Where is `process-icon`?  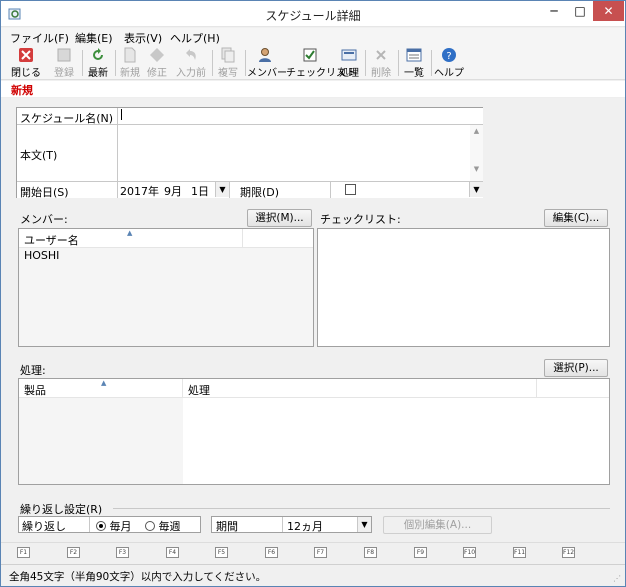 process-icon is located at coordinates (349, 55).